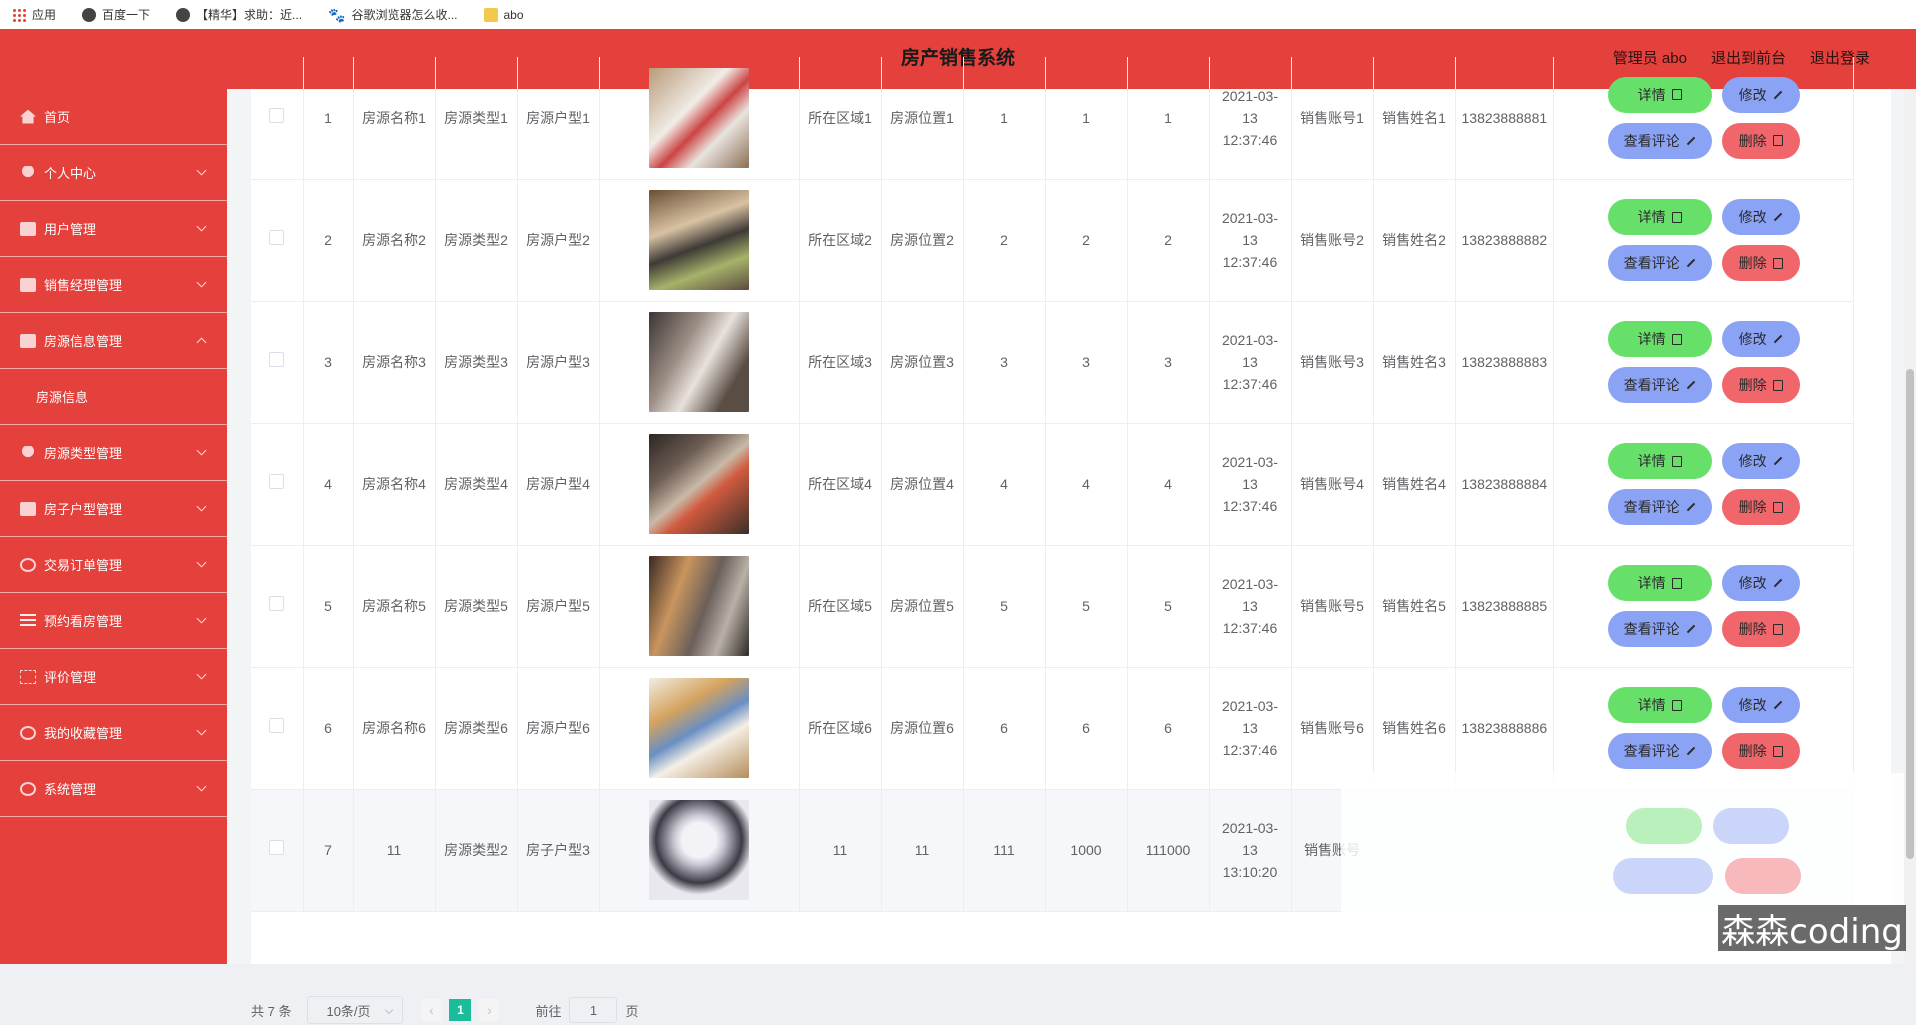  What do you see at coordinates (113, 229) in the screenshot?
I see `sidebar-item-users: 用户管理` at bounding box center [113, 229].